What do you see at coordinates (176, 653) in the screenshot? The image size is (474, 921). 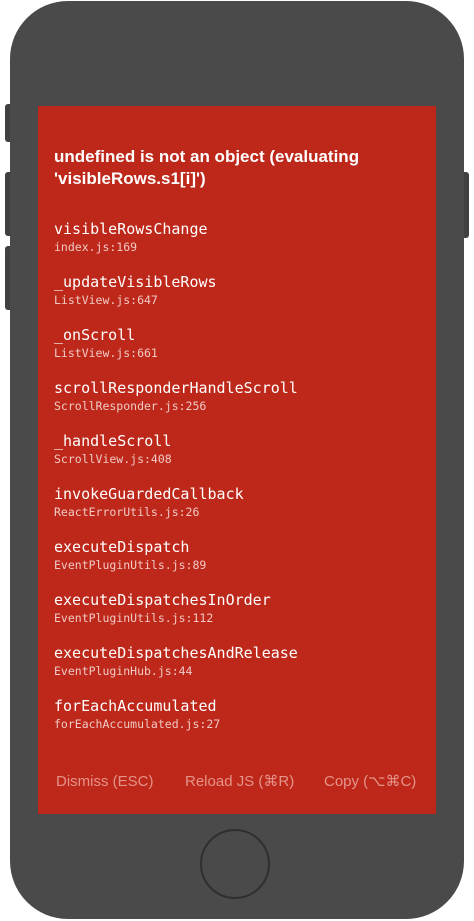 I see `stack-frame-method: executeDispatchesAndRelease` at bounding box center [176, 653].